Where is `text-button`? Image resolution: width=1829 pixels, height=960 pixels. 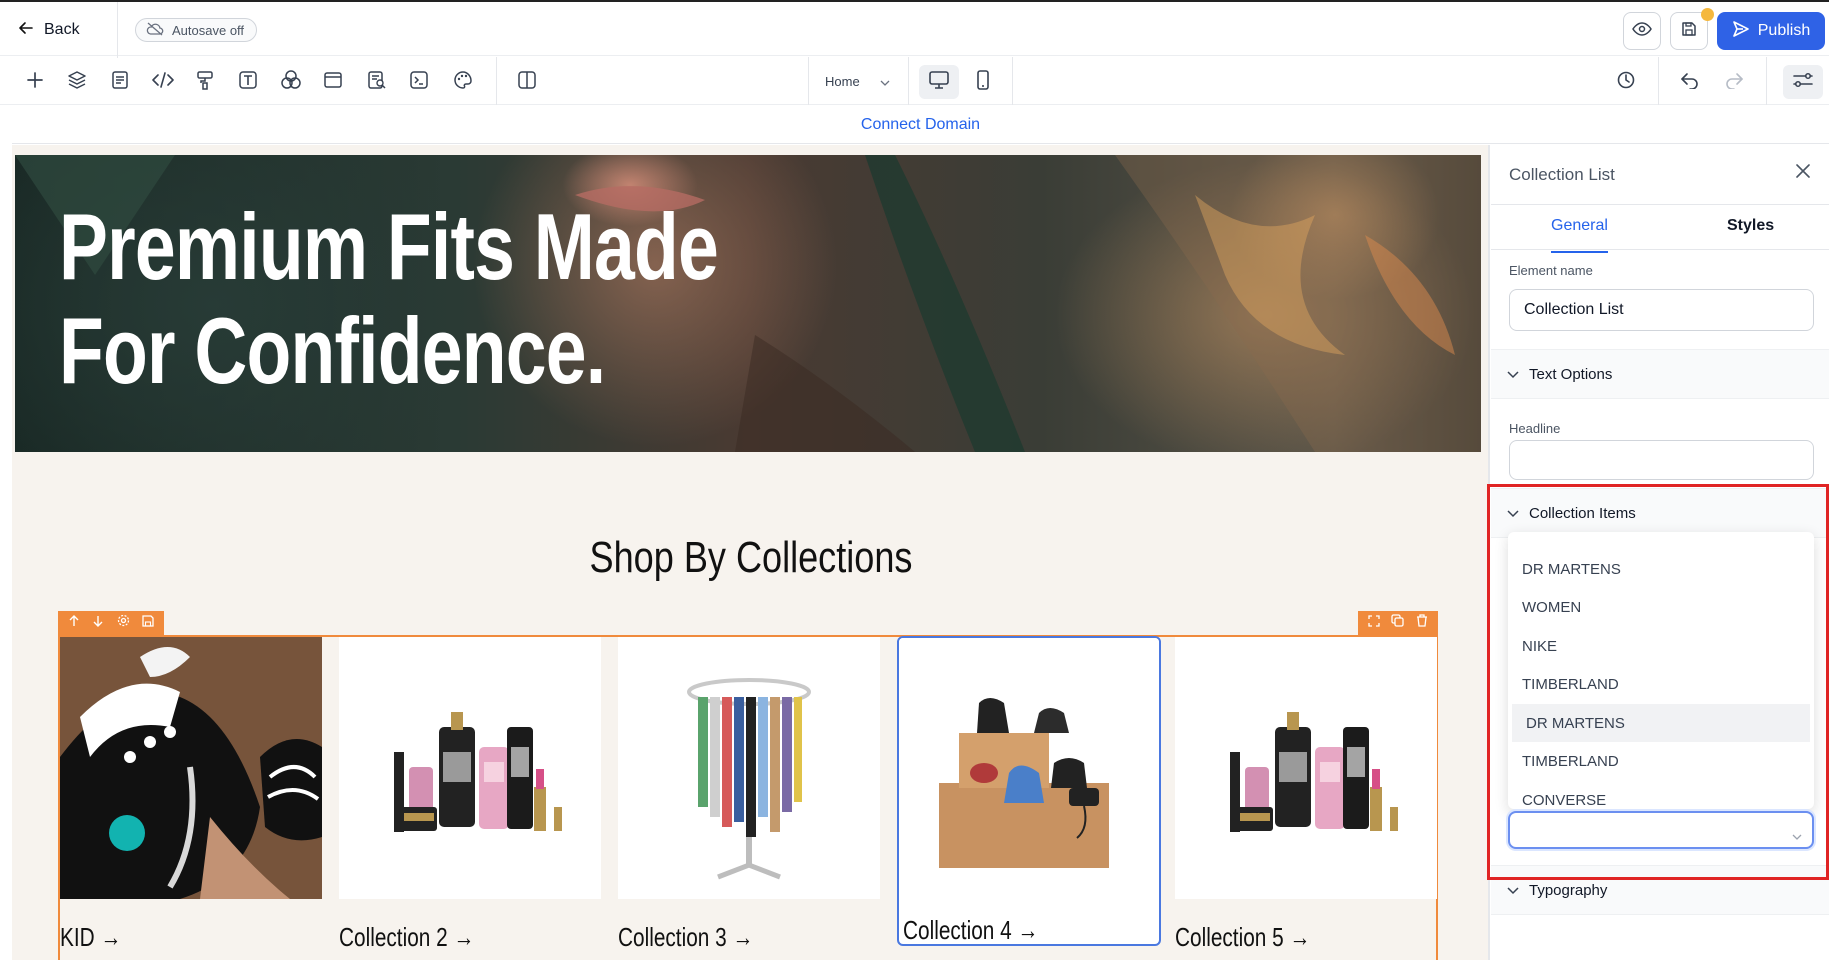
text-button is located at coordinates (248, 82).